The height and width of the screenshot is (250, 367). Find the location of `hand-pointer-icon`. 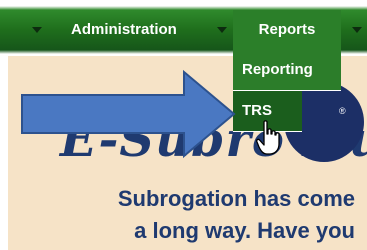

hand-pointer-icon is located at coordinates (268, 137).